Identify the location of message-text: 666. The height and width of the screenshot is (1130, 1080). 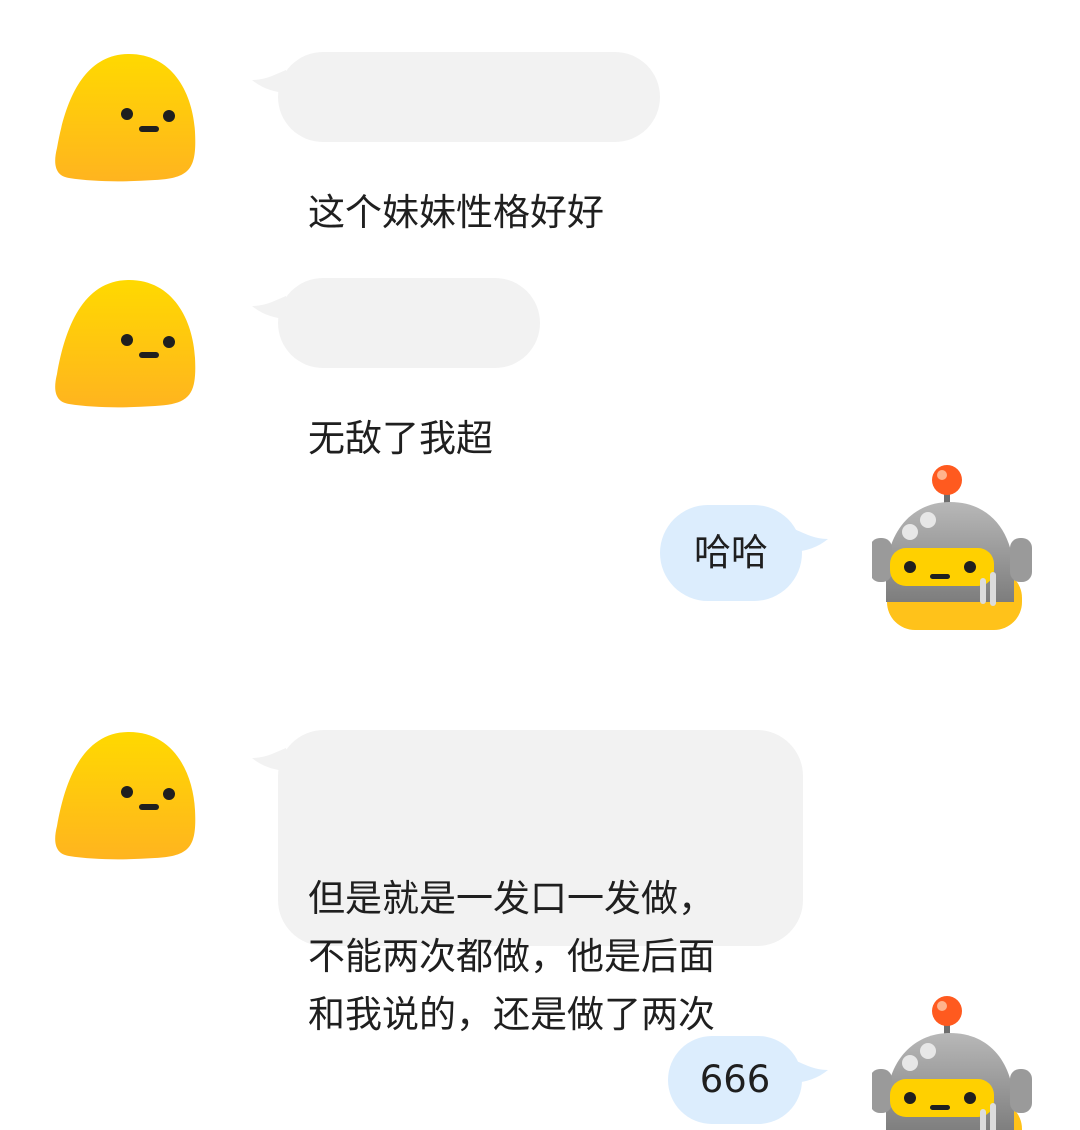
(735, 1079).